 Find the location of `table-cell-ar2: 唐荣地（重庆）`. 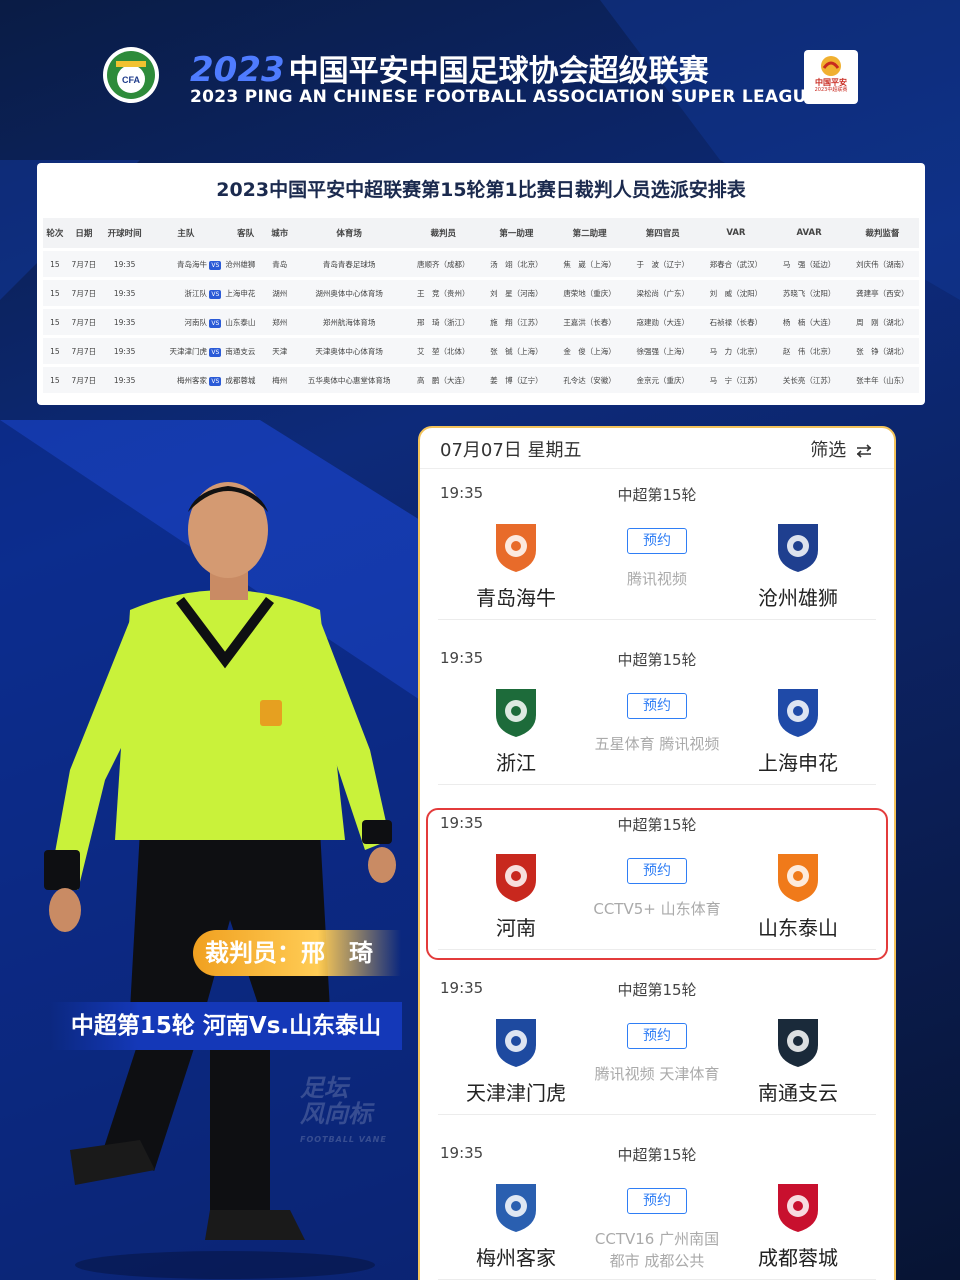

table-cell-ar2: 唐荣地（重庆） is located at coordinates (589, 293).